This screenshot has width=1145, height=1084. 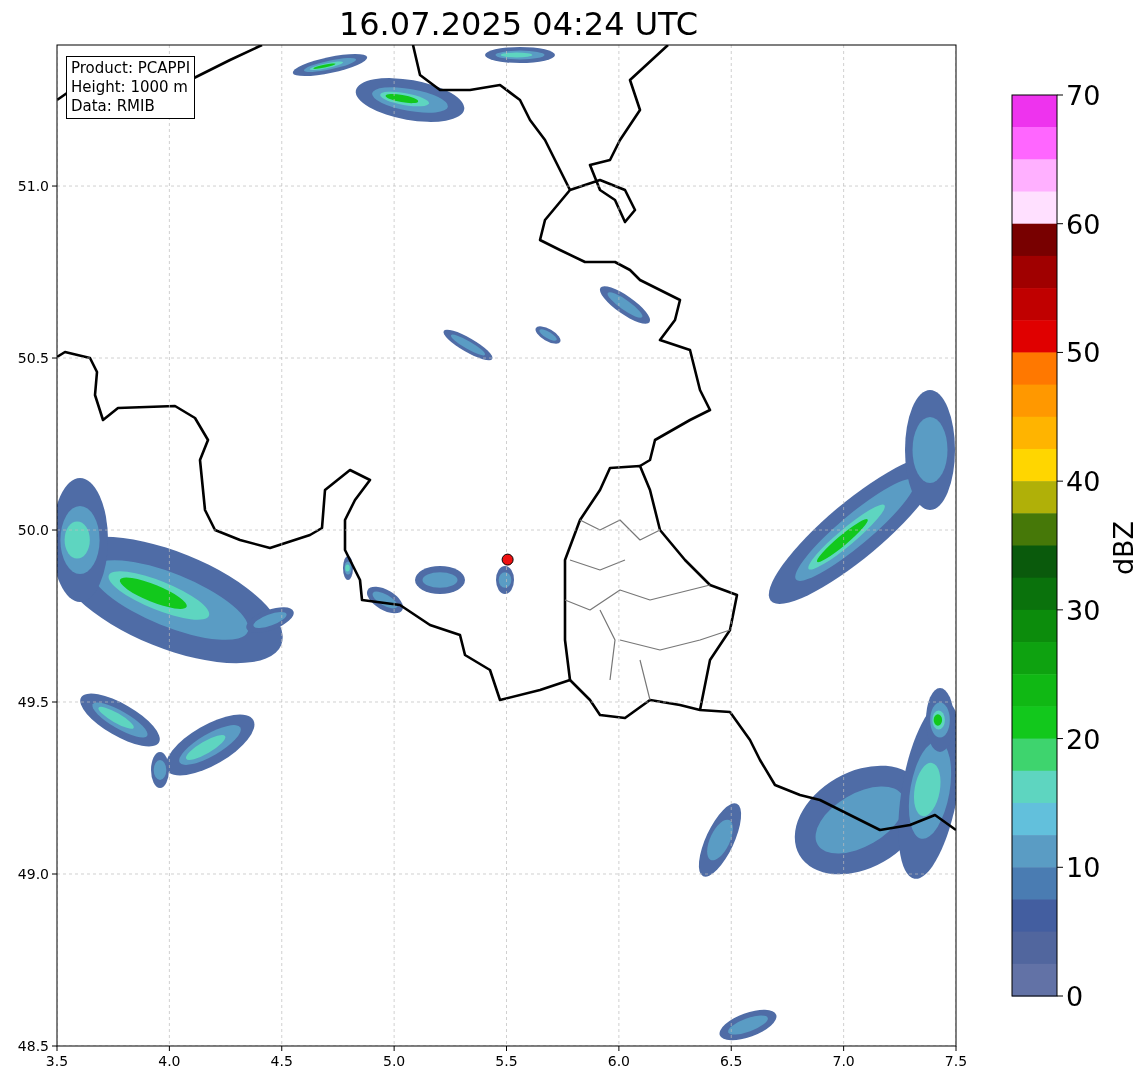 I want to click on colorbar-tick-label: 20, so click(x=1083, y=739).